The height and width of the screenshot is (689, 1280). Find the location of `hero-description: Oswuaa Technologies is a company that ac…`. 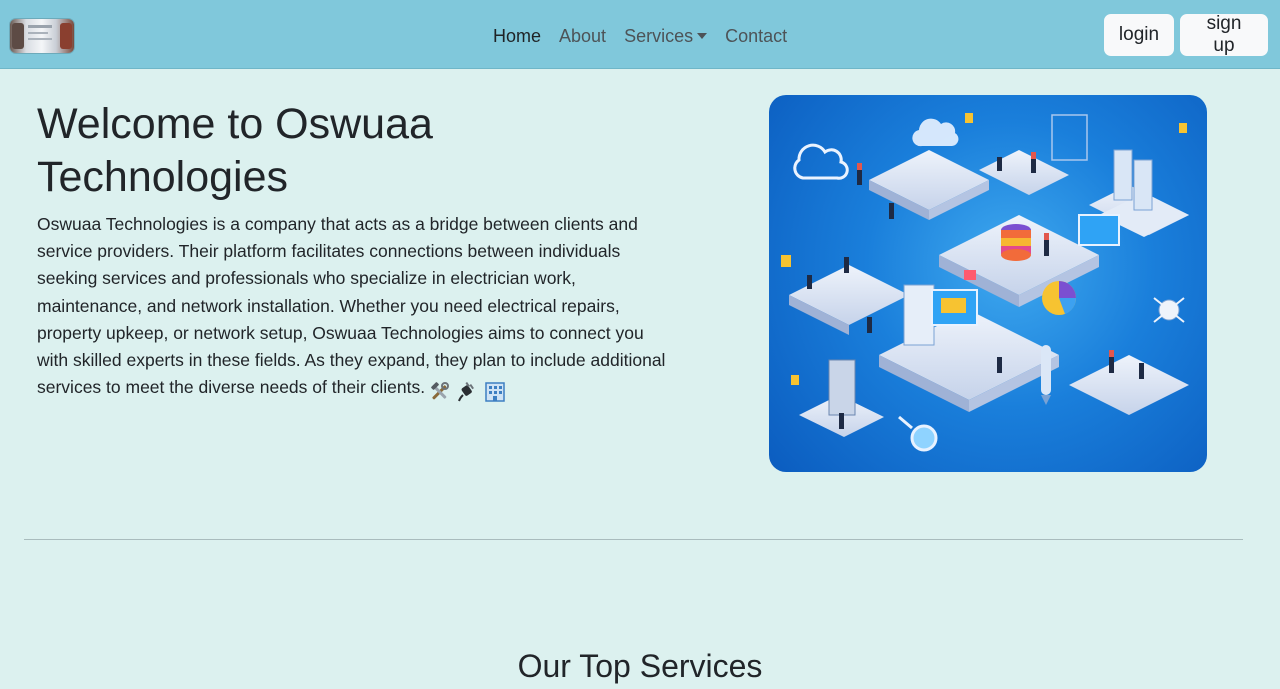

hero-description: Oswuaa Technologies is a company that ac… is located at coordinates (357, 307).